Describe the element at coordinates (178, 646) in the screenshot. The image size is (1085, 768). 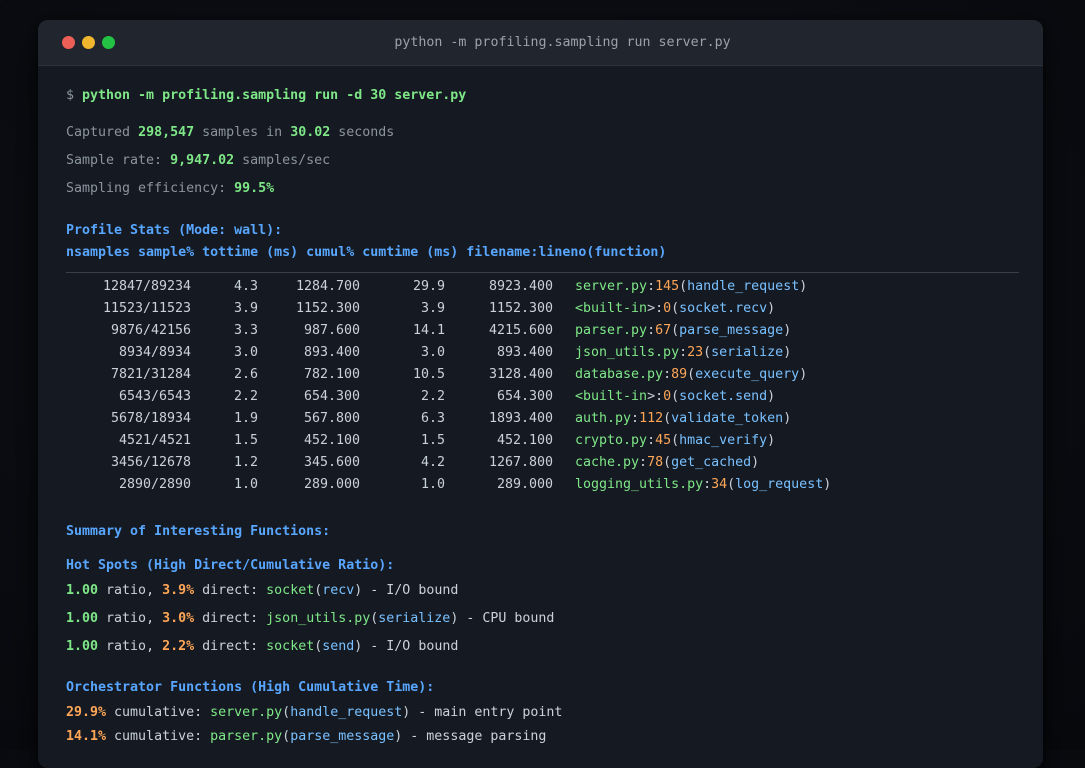
I see `hotspot-pct: 2.2%` at that location.